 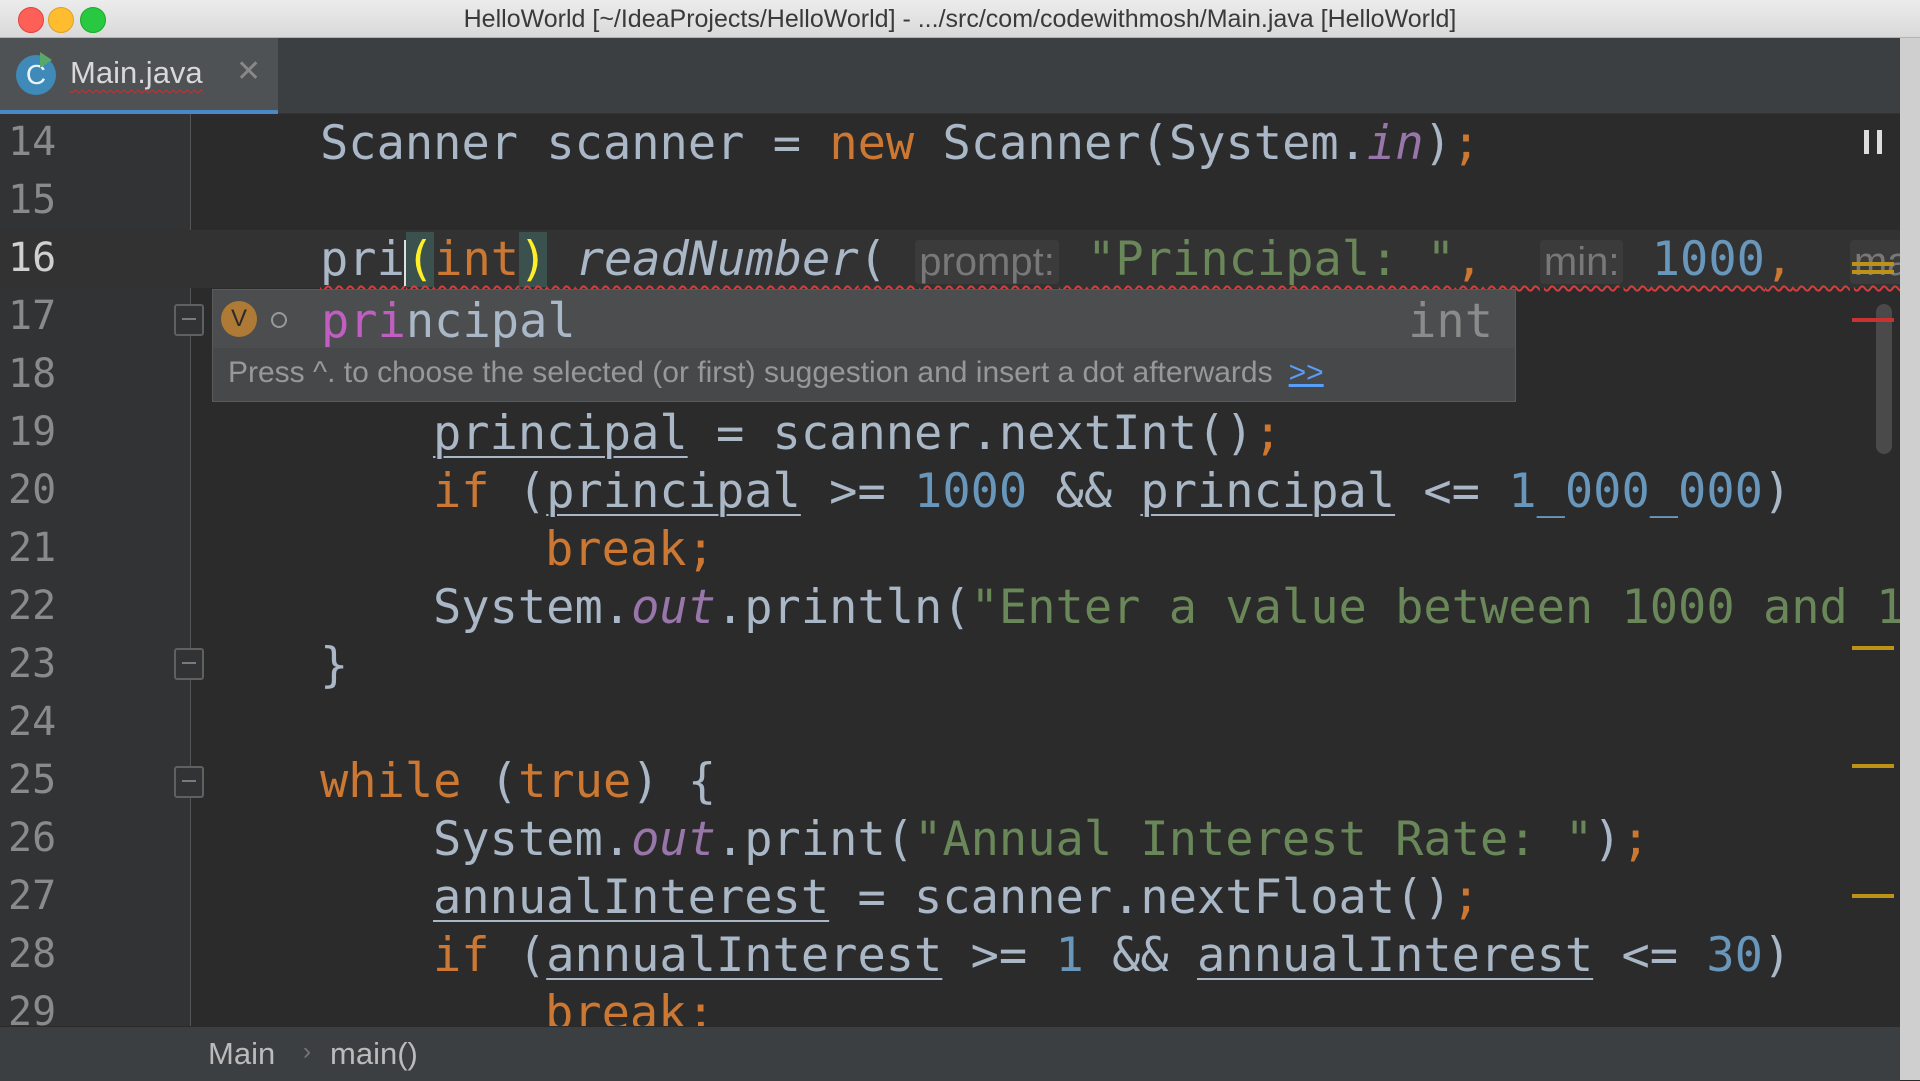 I want to click on code-text: while (true) {, so click(x=518, y=781).